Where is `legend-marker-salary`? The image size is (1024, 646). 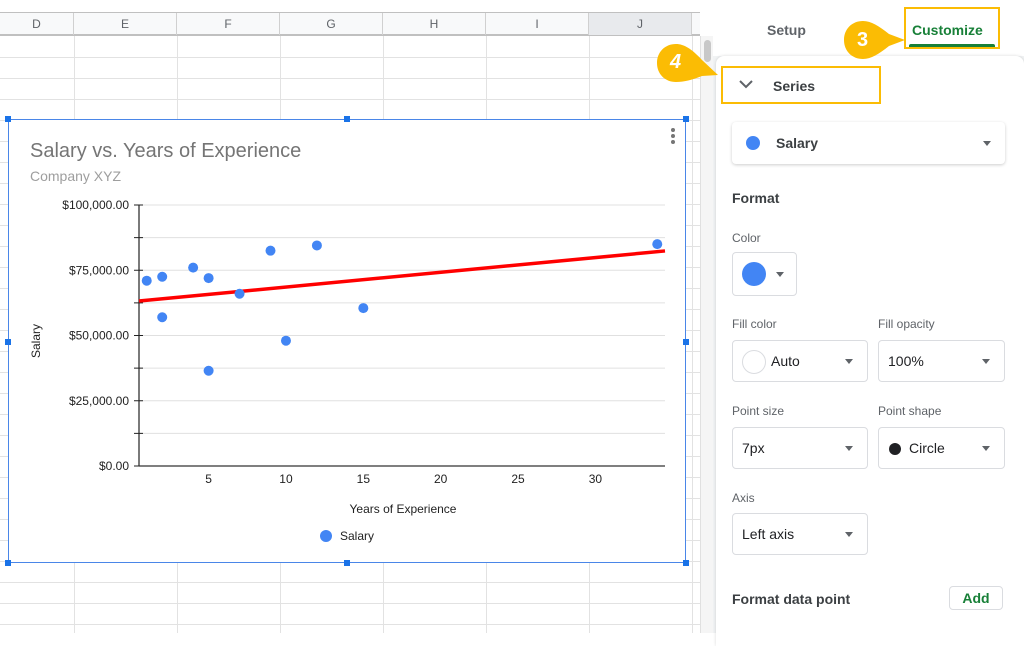 legend-marker-salary is located at coordinates (326, 536).